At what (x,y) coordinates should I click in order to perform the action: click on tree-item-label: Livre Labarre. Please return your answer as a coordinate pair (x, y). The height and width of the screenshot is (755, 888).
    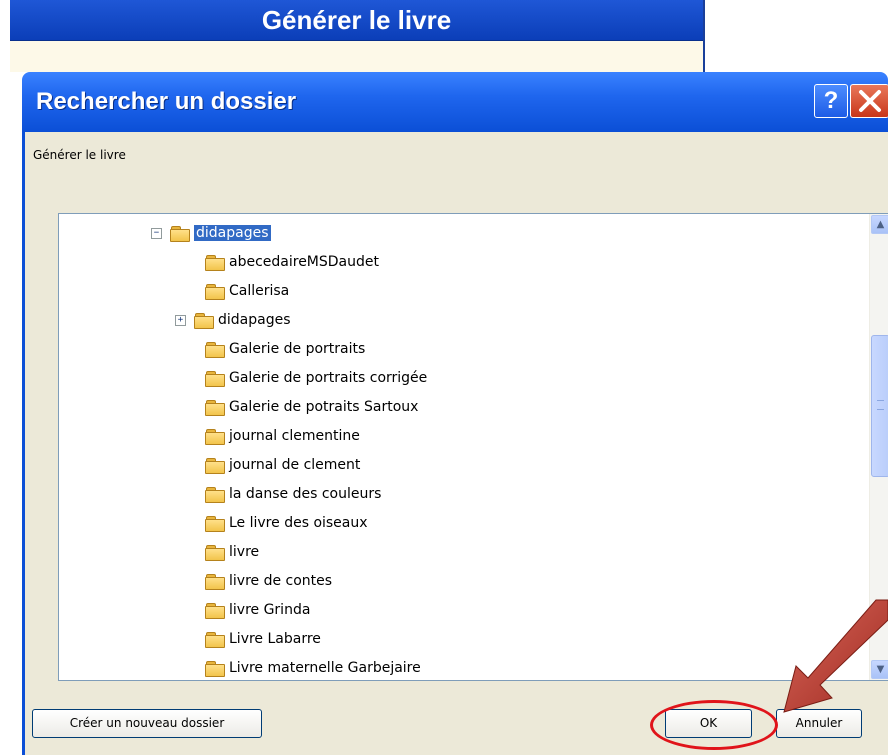
    Looking at the image, I should click on (275, 639).